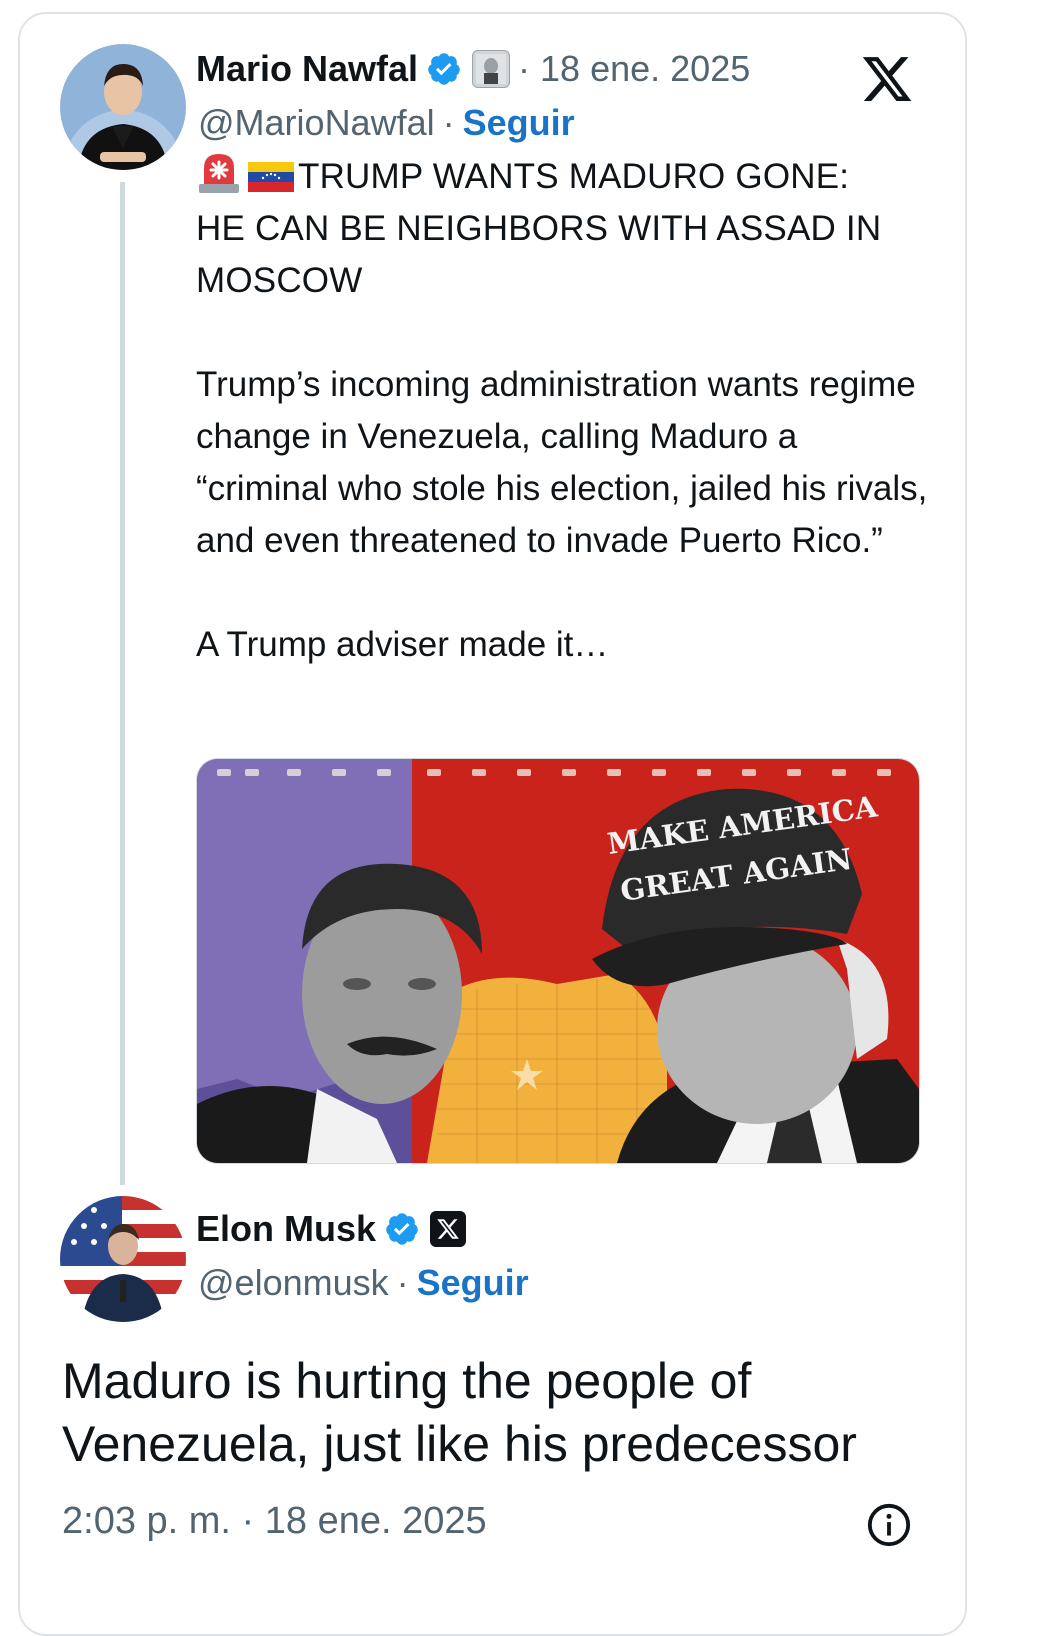 The image size is (1045, 1636). I want to click on reply-author-row: Elon Musk, so click(331, 1229).